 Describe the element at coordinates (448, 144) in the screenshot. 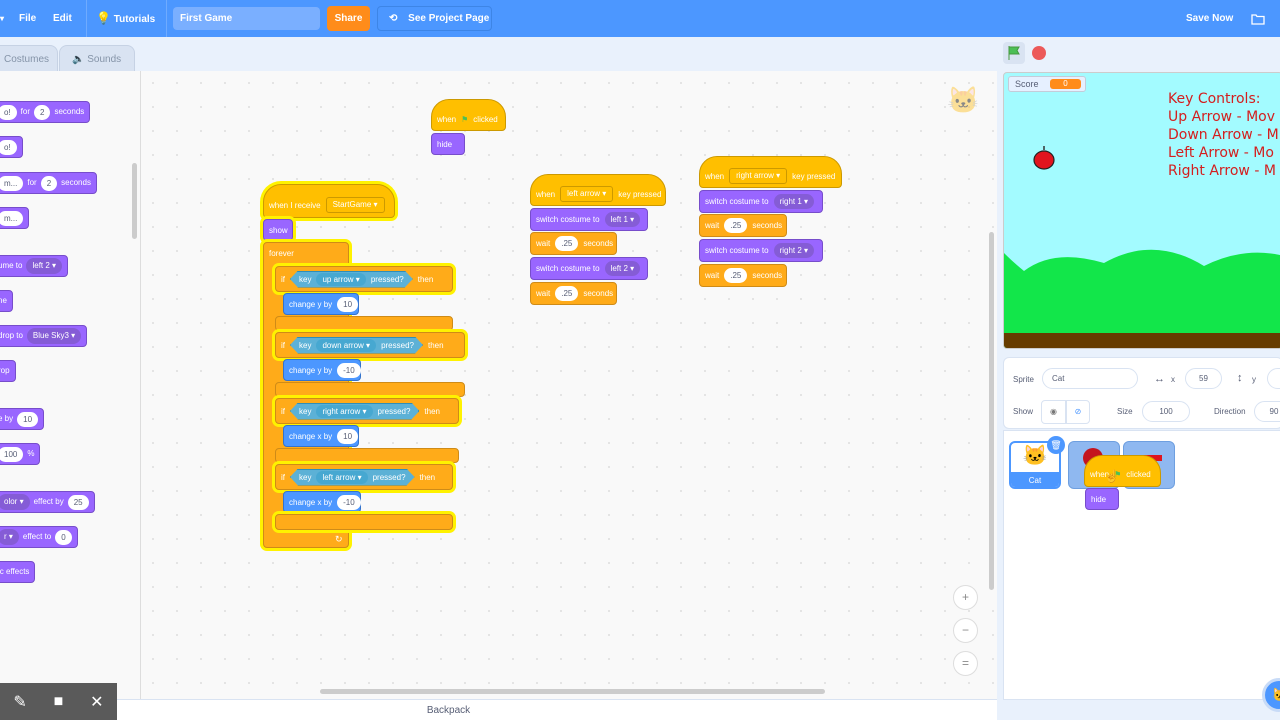

I see `hide-block: hide` at that location.